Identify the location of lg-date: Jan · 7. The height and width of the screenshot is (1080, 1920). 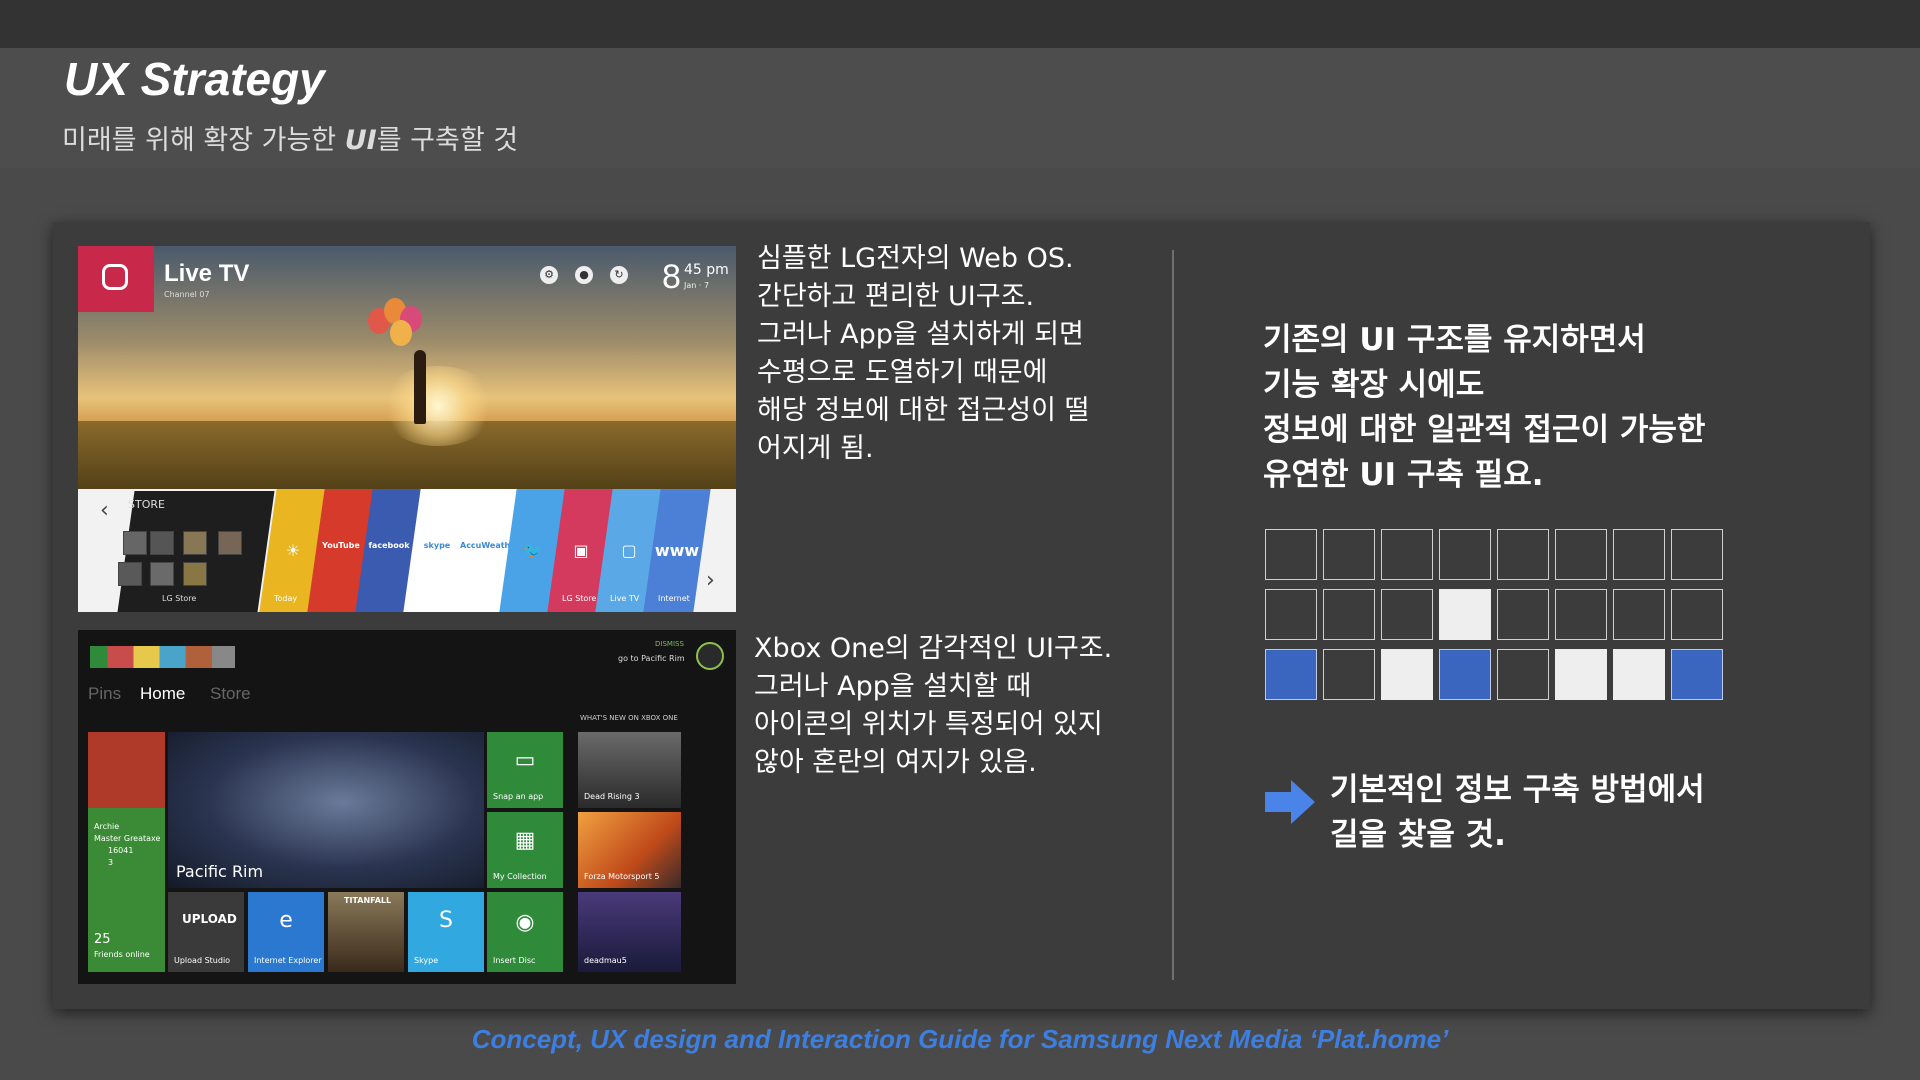
(697, 285).